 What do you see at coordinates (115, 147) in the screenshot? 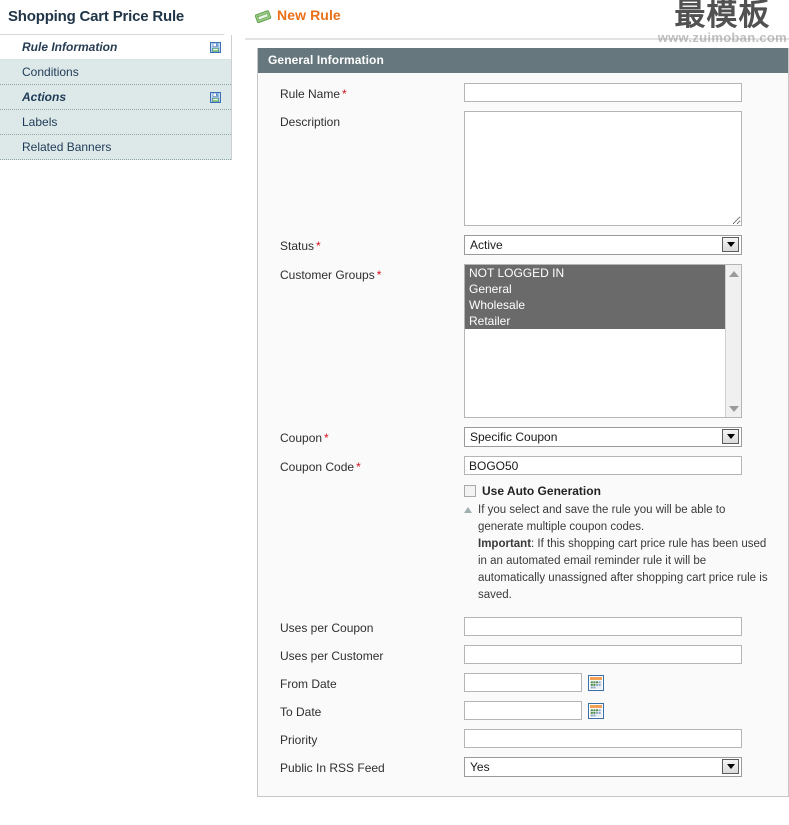
I see `sidebar-item-related-banners: Related Banners` at bounding box center [115, 147].